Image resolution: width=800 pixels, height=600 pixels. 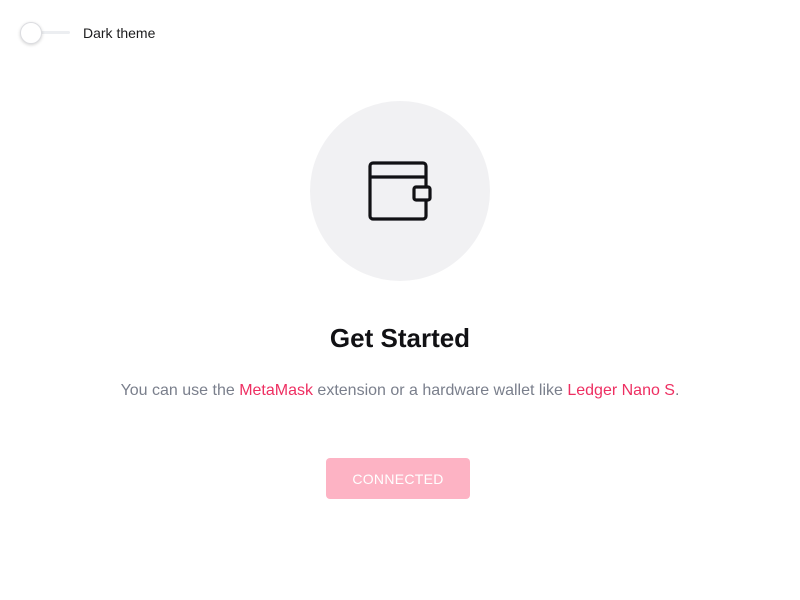 I want to click on description-suffix: ., so click(x=677, y=390).